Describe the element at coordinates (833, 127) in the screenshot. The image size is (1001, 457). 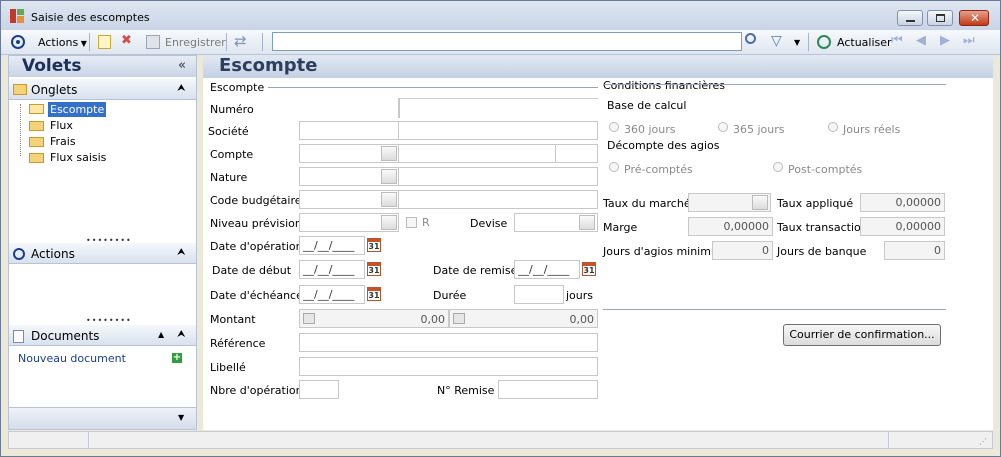
I see `radio-jours-reels` at that location.